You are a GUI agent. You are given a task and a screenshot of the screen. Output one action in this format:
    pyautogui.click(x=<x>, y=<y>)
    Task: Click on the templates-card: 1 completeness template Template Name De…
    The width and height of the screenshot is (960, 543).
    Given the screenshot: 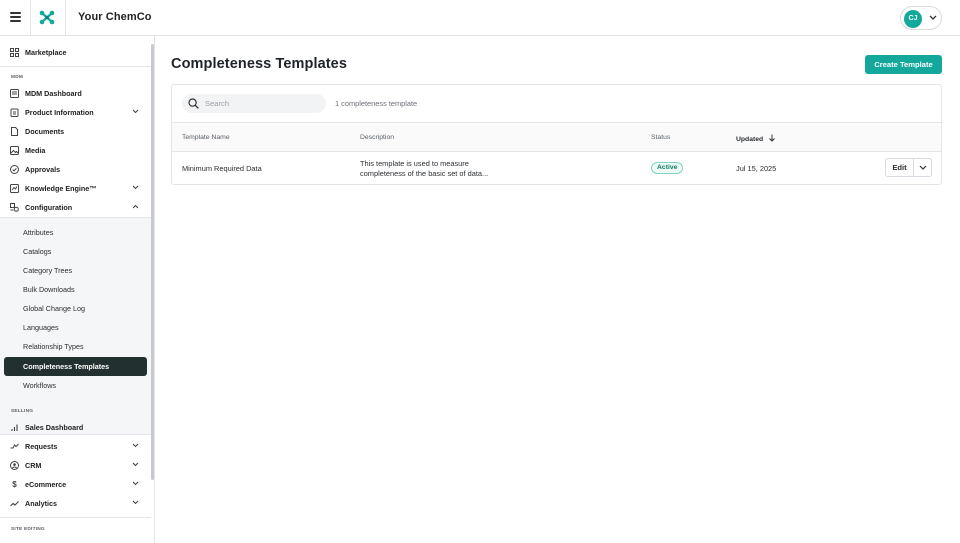 What is the action you would take?
    pyautogui.click(x=556, y=134)
    